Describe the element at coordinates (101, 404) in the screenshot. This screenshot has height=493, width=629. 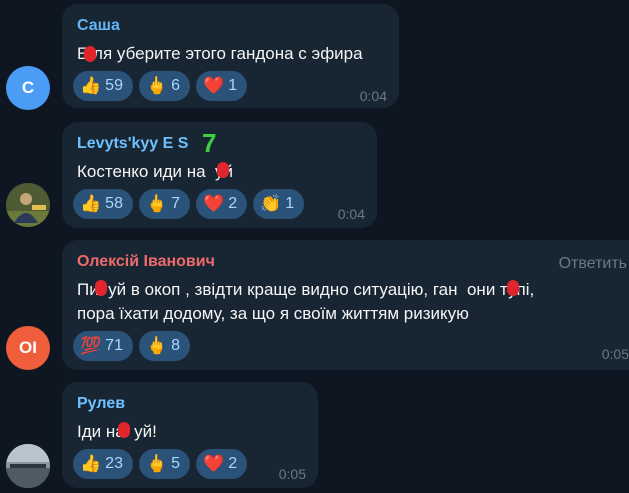
I see `sender-name: Рулев` at that location.